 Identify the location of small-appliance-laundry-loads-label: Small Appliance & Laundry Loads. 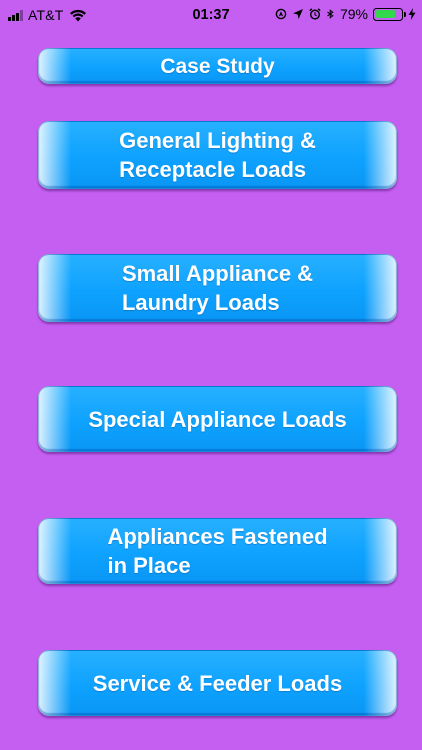
(217, 288).